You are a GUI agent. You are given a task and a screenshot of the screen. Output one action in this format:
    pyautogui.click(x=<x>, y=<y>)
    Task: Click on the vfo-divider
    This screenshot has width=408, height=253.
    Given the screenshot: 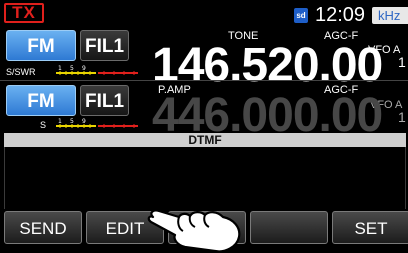 What is the action you would take?
    pyautogui.click(x=204, y=80)
    